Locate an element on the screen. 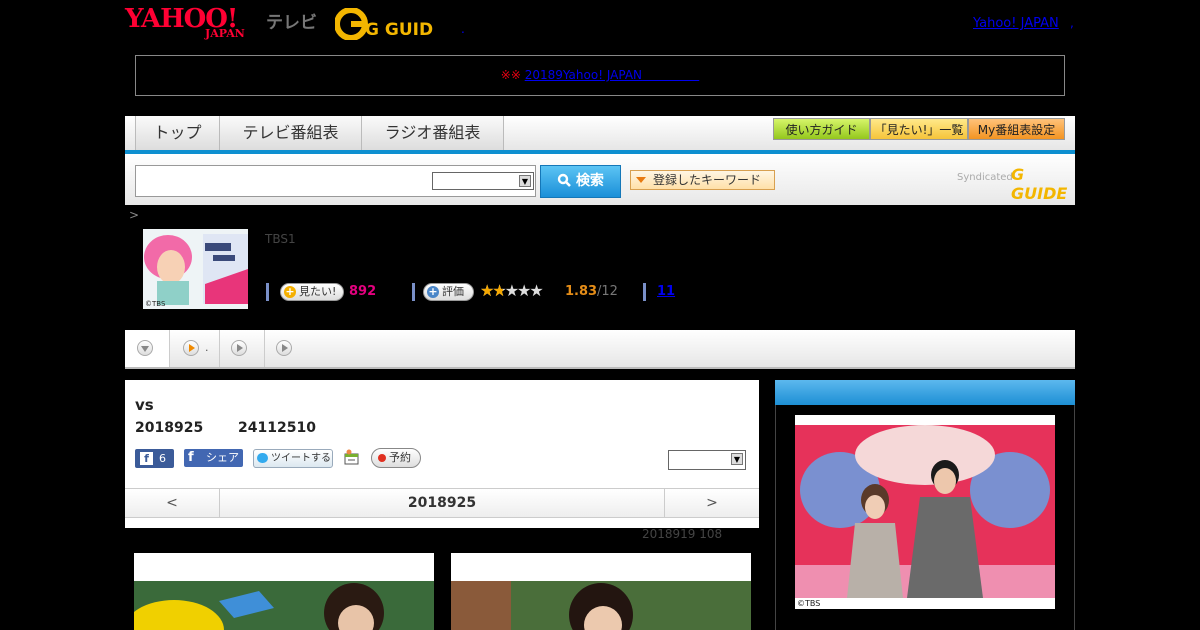 This screenshot has width=1200, height=630. subtab-1: . is located at coordinates (195, 348).